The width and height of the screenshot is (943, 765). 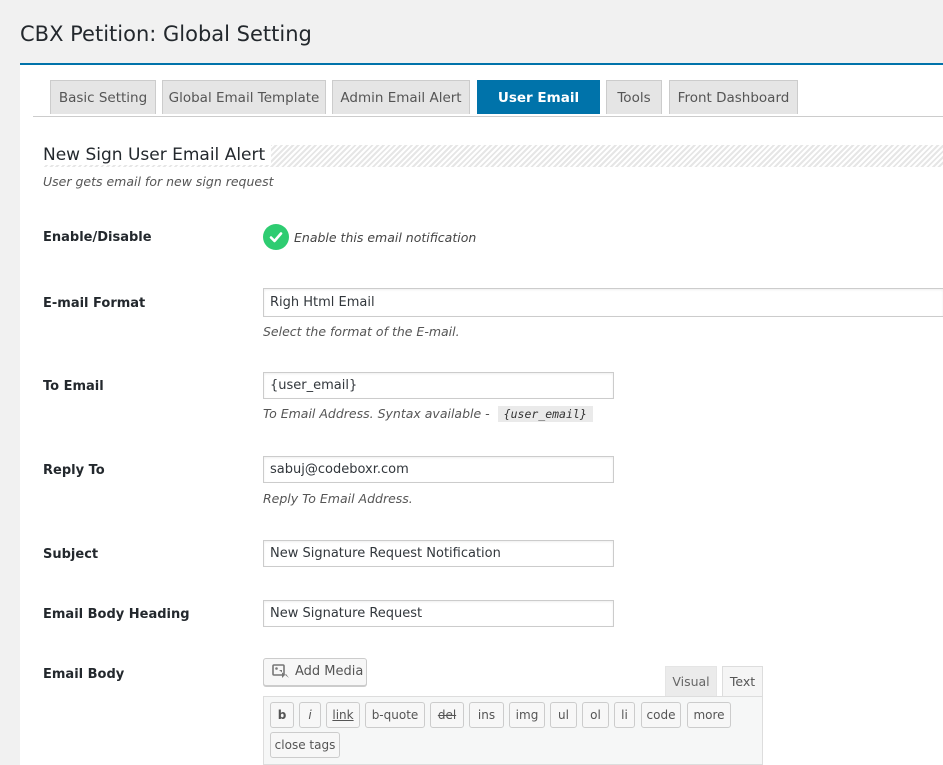 What do you see at coordinates (395, 715) in the screenshot?
I see `quicktag-b-quote: b-quote` at bounding box center [395, 715].